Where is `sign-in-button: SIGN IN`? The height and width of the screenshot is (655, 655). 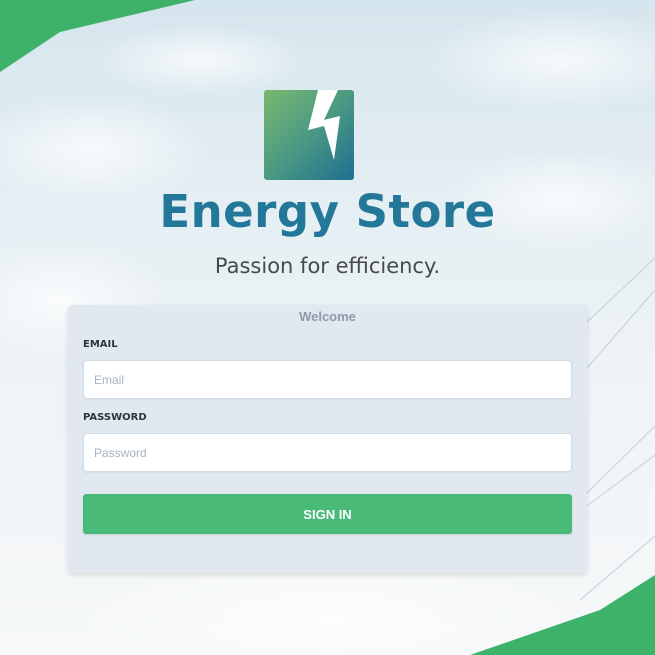 sign-in-button: SIGN IN is located at coordinates (327, 514).